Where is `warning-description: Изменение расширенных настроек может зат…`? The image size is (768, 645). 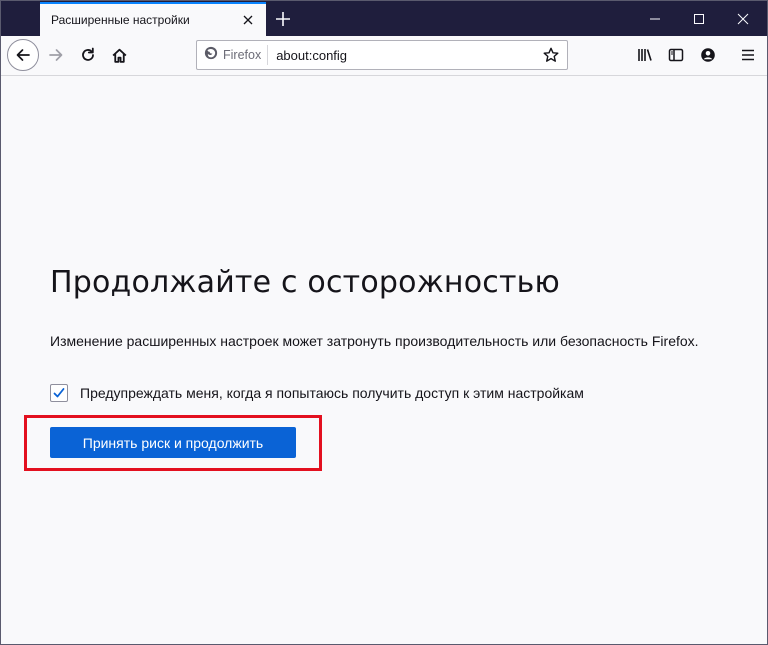 warning-description: Изменение расширенных настроек может зат… is located at coordinates (374, 341).